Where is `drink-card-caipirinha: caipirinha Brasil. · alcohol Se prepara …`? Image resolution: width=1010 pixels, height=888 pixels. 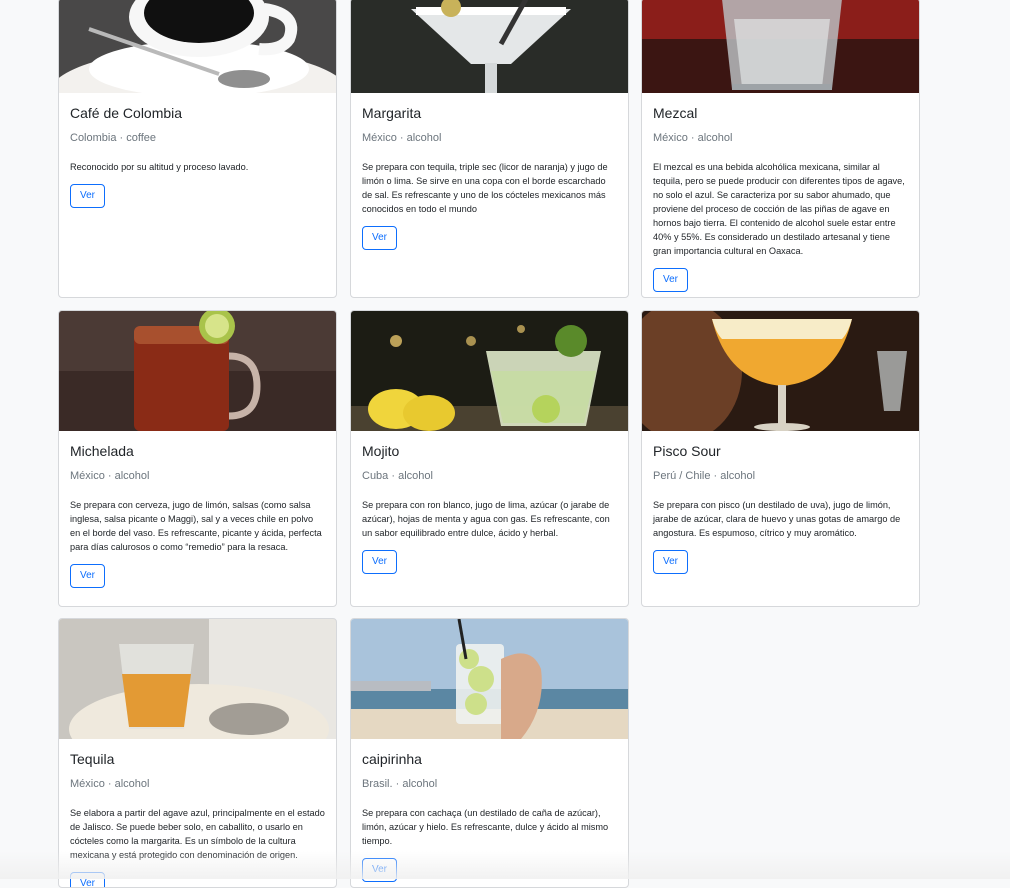
drink-card-caipirinha: caipirinha Brasil. · alcohol Se prepara … is located at coordinates (489, 753).